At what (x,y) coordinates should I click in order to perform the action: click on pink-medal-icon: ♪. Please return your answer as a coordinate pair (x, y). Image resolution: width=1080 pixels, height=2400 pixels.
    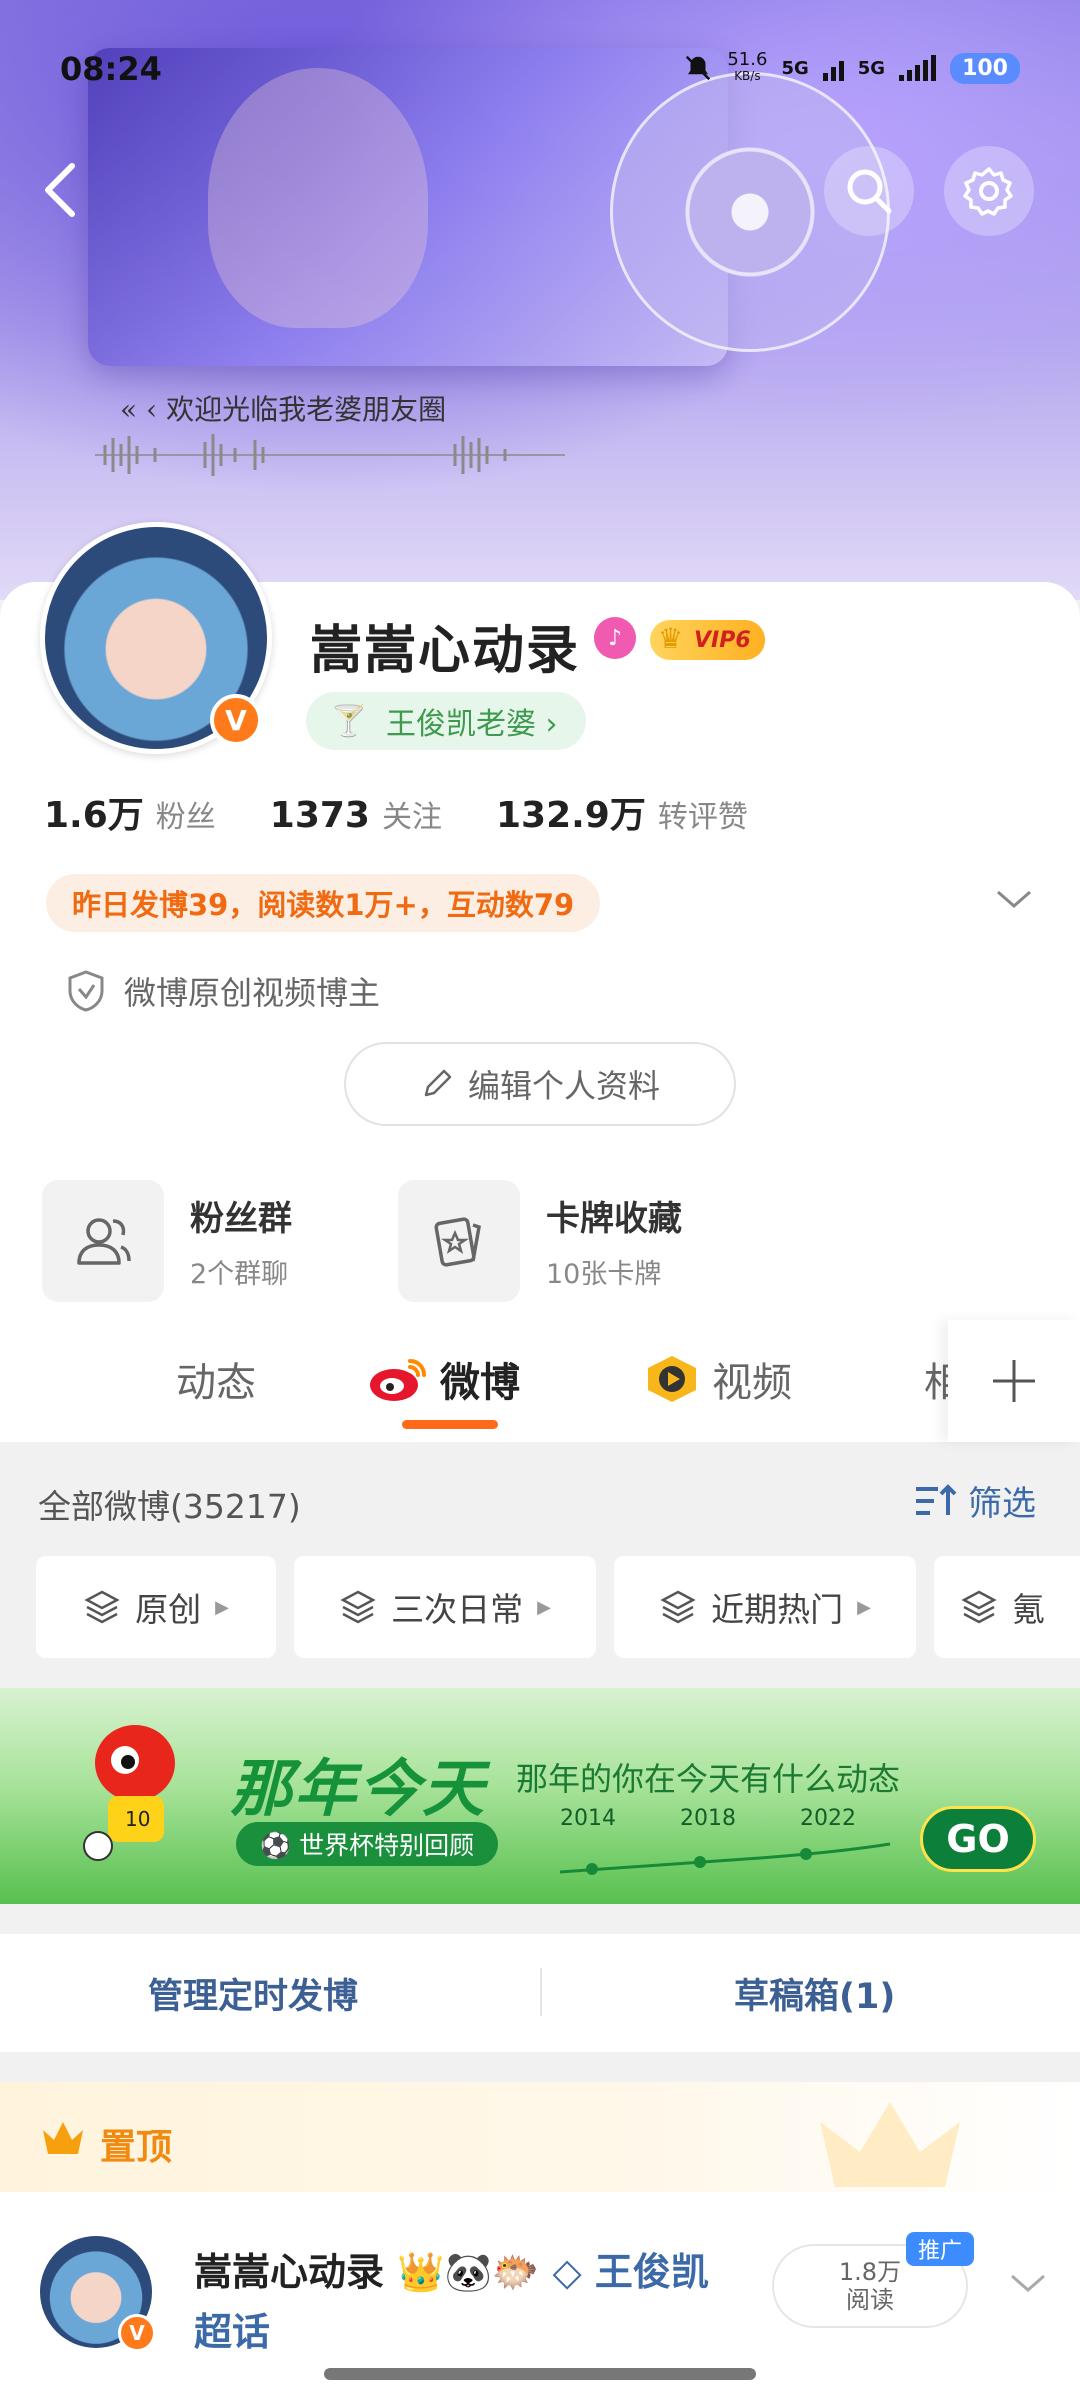
    Looking at the image, I should click on (615, 638).